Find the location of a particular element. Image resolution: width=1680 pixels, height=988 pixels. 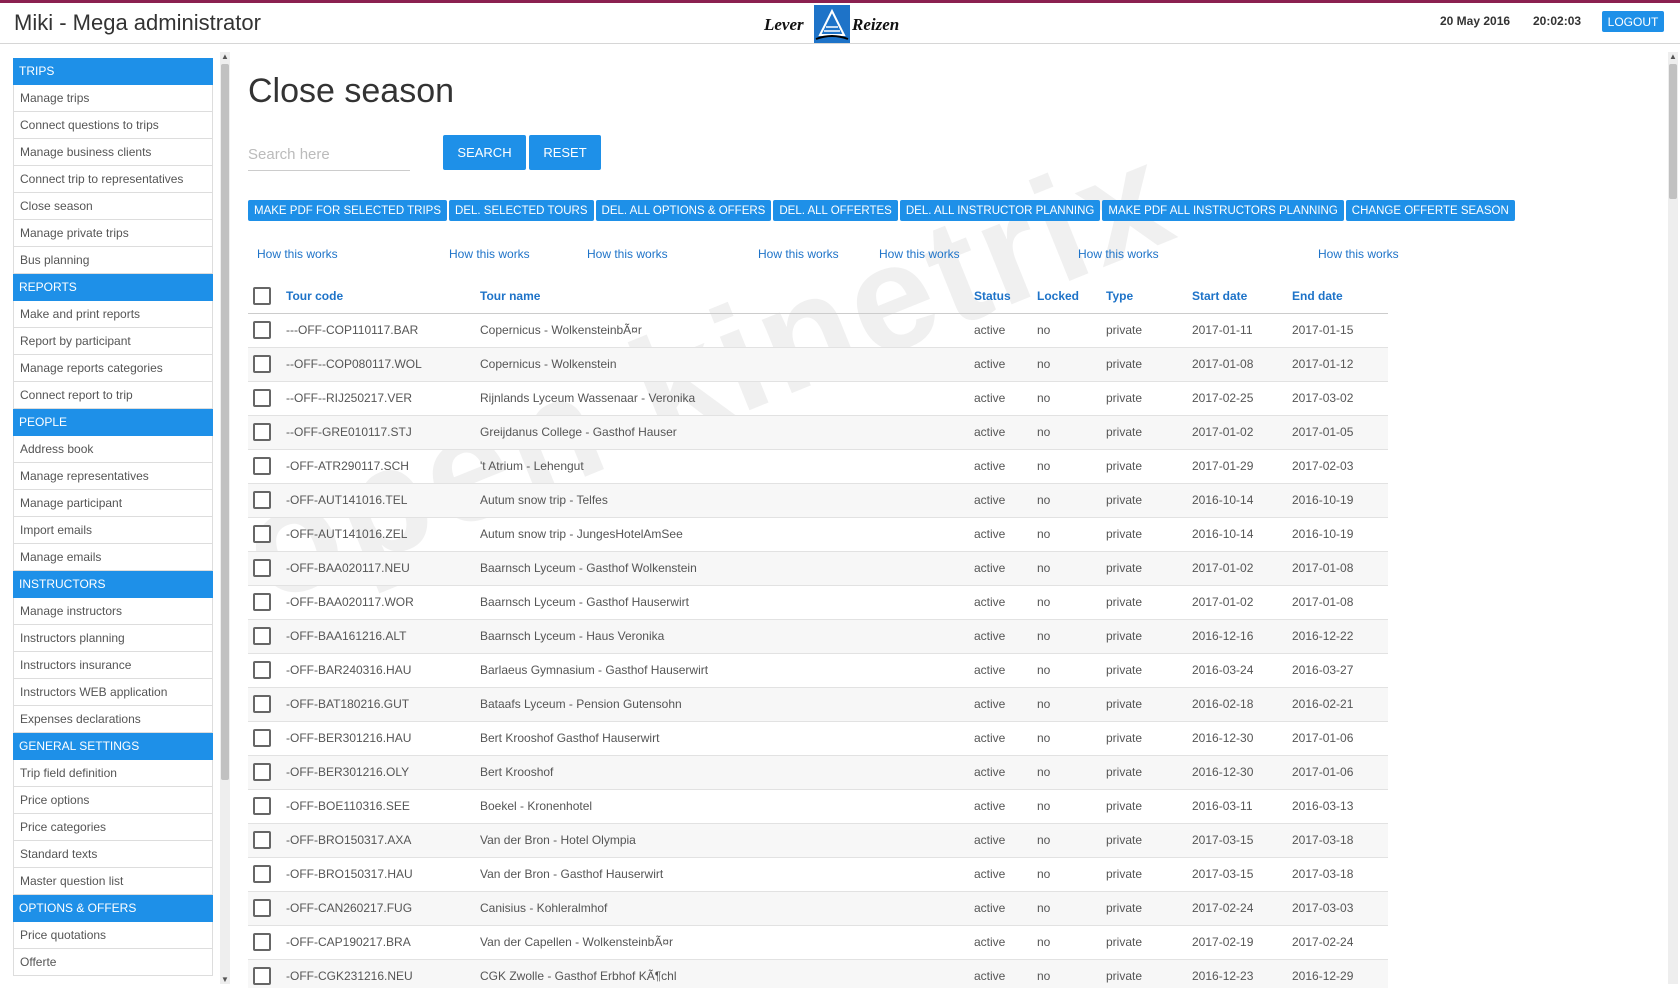

sidebar-section-general-settings: GENERAL SETTINGS is located at coordinates (113, 746).